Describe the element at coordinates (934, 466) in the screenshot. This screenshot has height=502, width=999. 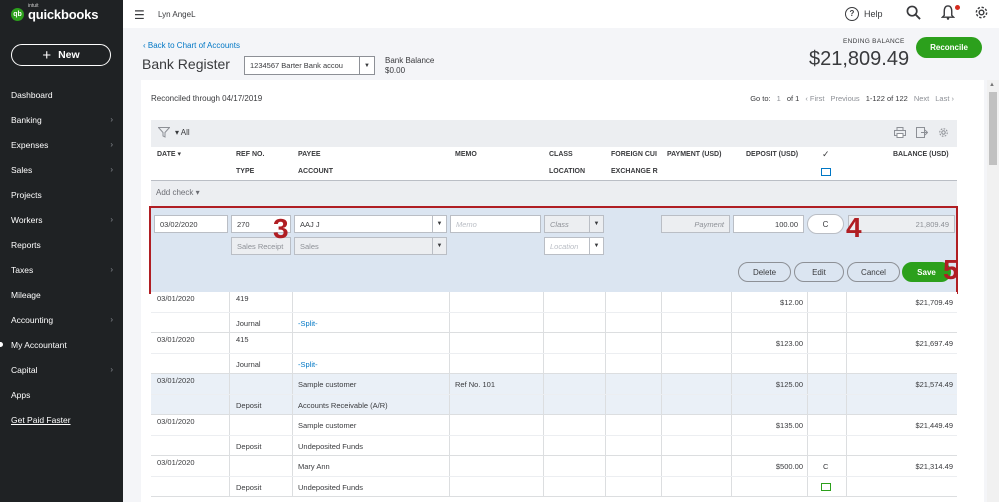
I see `row-balance: $21,314.49` at that location.